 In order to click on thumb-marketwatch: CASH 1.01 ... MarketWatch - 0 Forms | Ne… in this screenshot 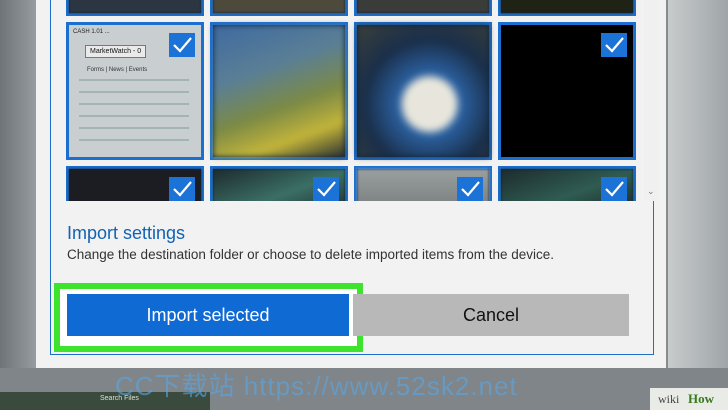, I will do `click(135, 91)`.